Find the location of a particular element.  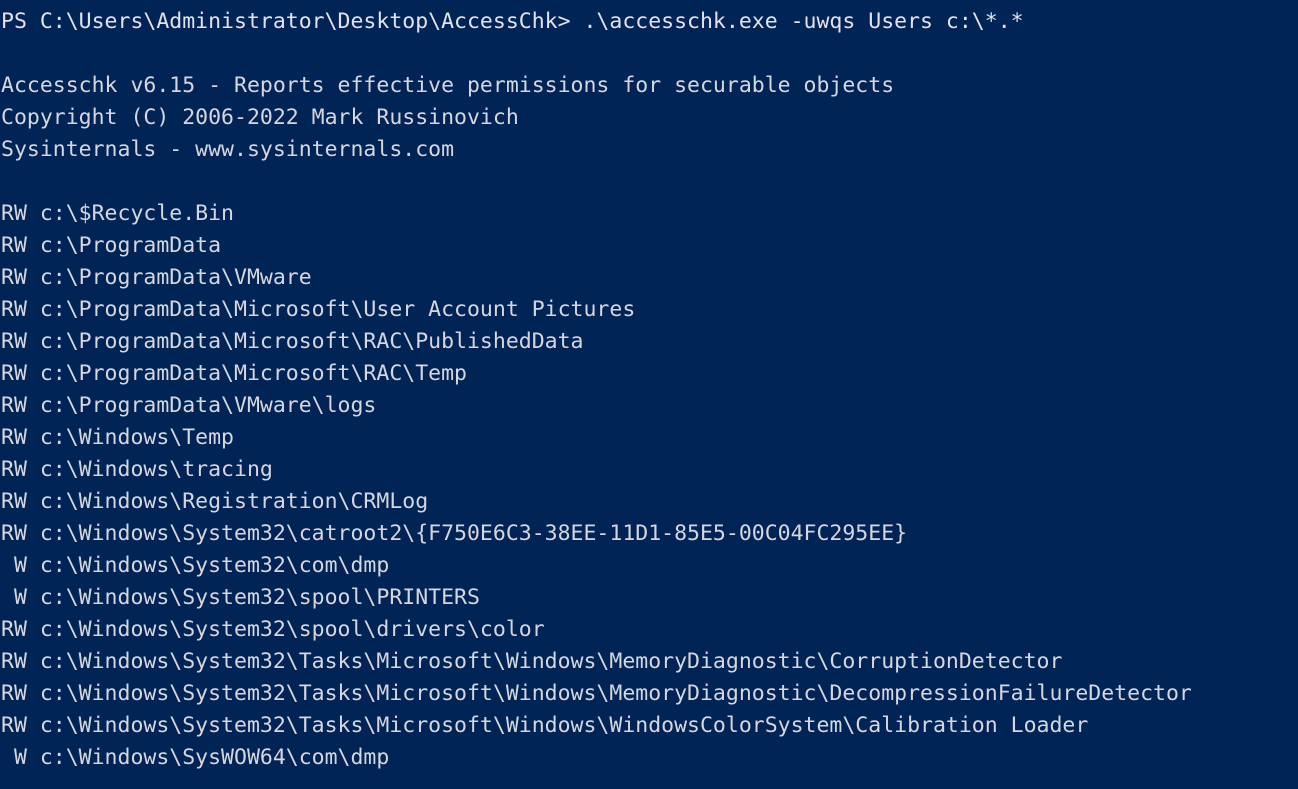

terminal-line: RW c:\ProgramData is located at coordinates (111, 245).